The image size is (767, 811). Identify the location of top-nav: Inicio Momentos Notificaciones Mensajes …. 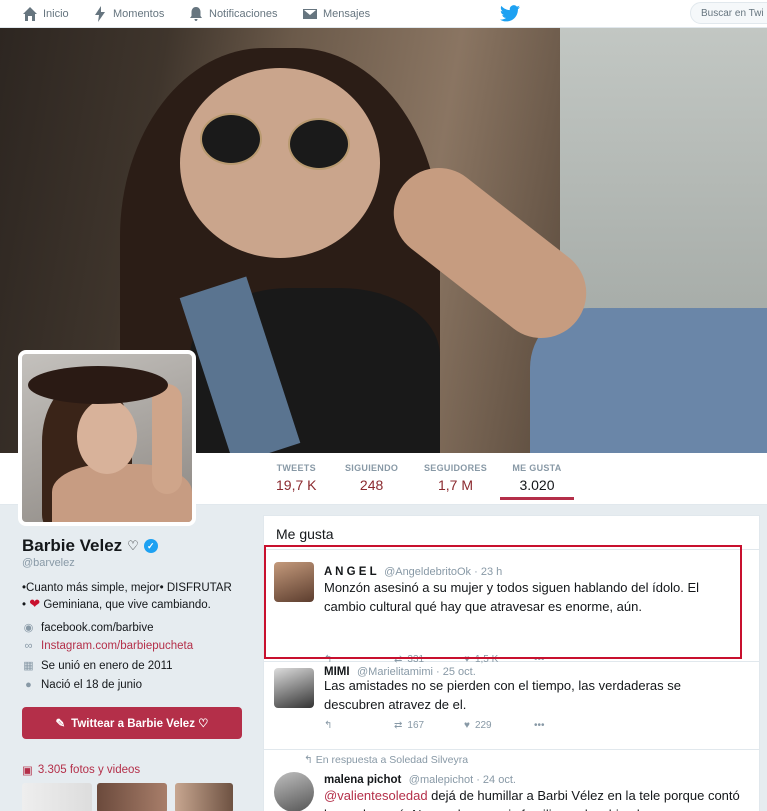
(383, 14).